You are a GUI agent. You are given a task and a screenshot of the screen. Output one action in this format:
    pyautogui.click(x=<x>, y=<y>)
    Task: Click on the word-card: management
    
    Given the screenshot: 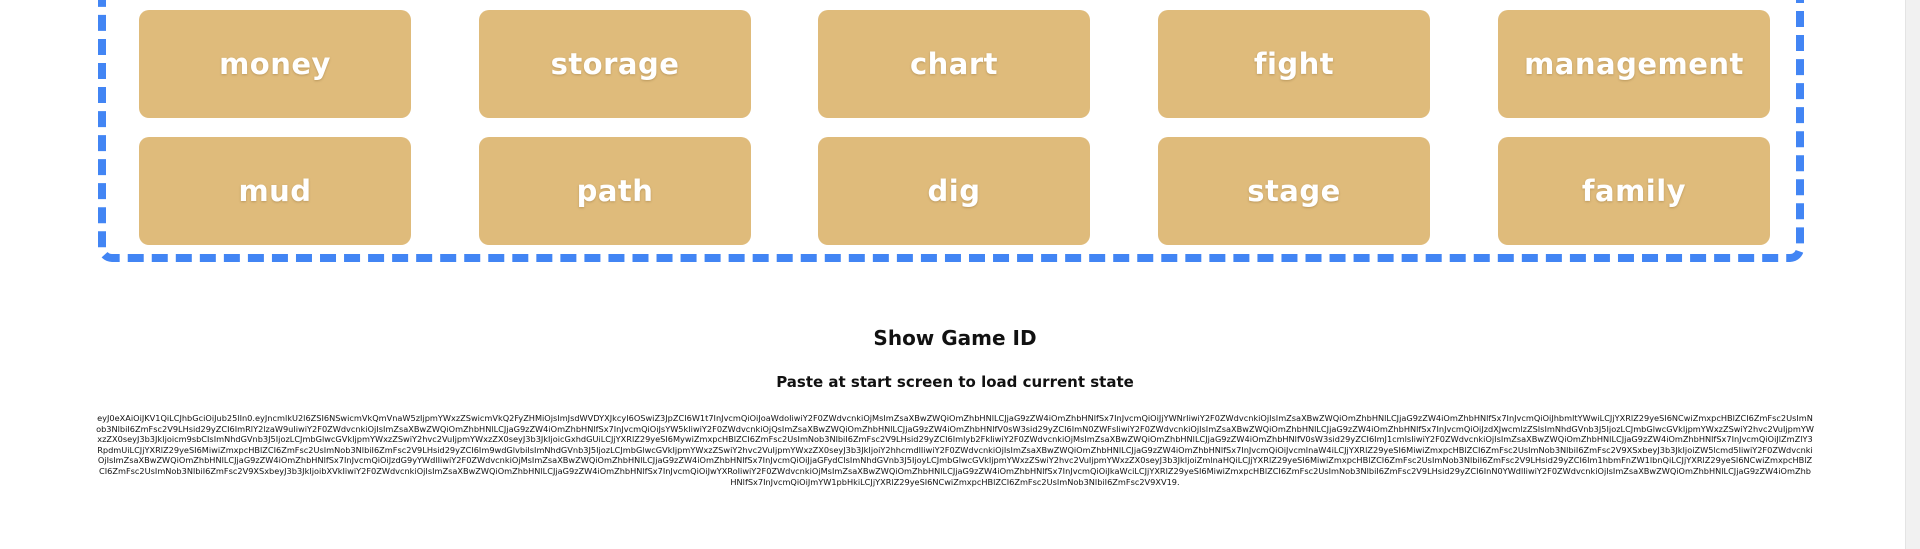 What is the action you would take?
    pyautogui.click(x=1634, y=64)
    